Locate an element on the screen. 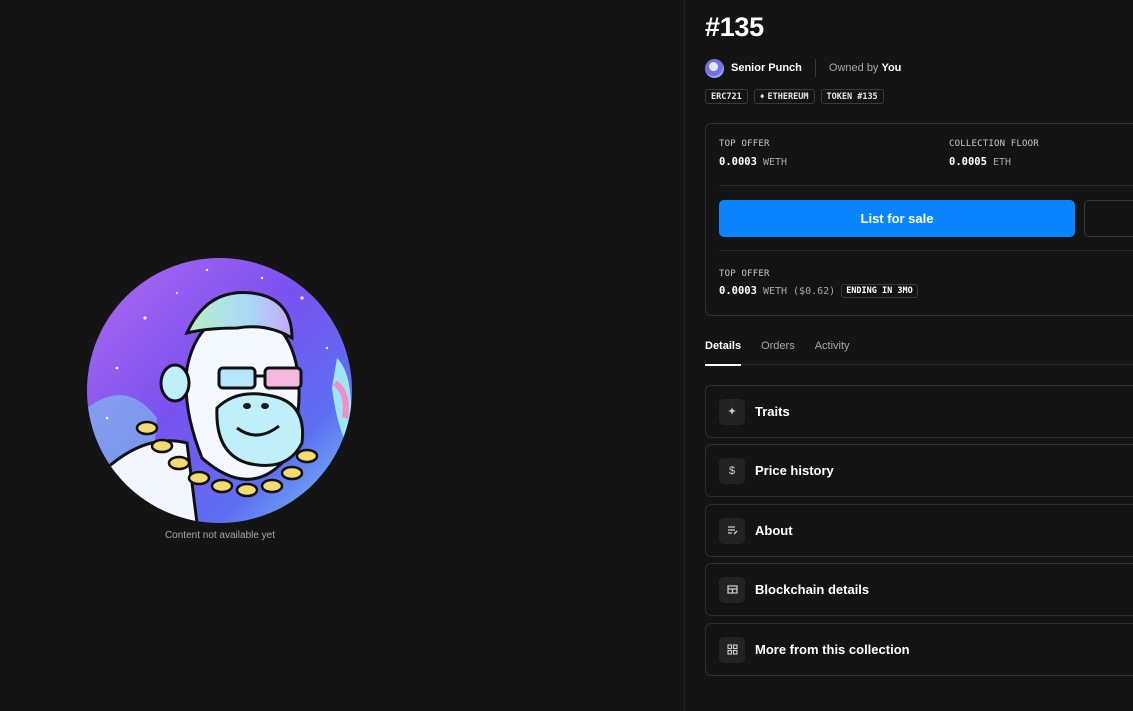 This screenshot has width=1133, height=711. owner-row: Senior Punch Owned by You is located at coordinates (803, 68).